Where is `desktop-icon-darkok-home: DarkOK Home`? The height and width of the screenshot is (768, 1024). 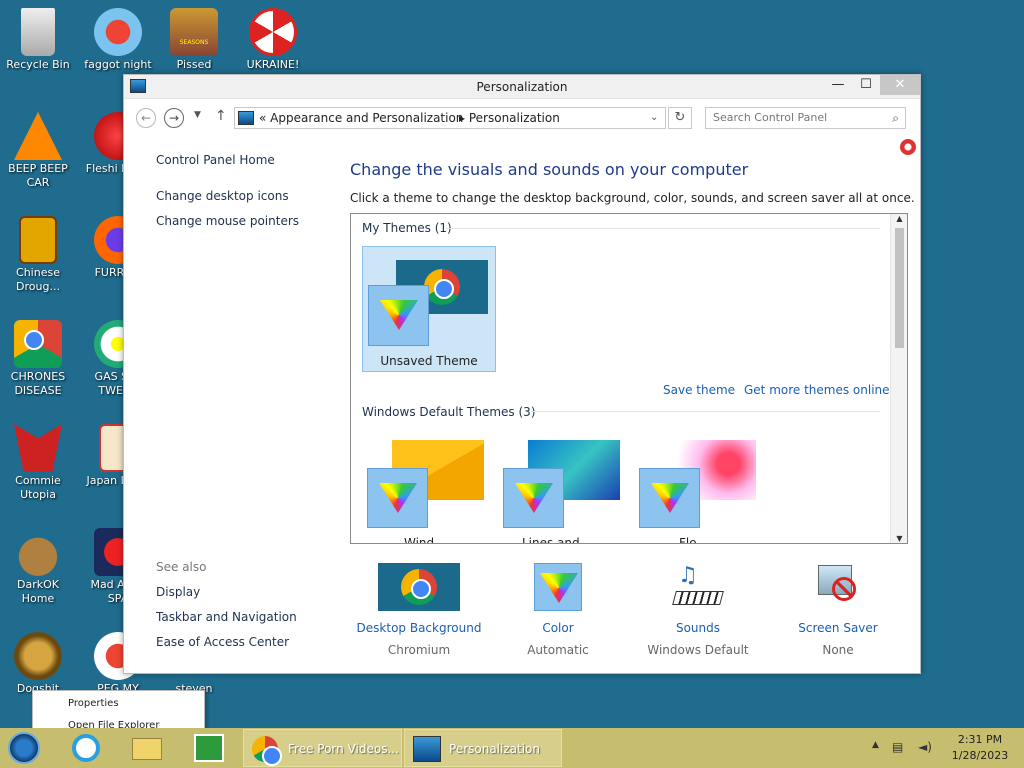 desktop-icon-darkok-home: DarkOK Home is located at coordinates (38, 567).